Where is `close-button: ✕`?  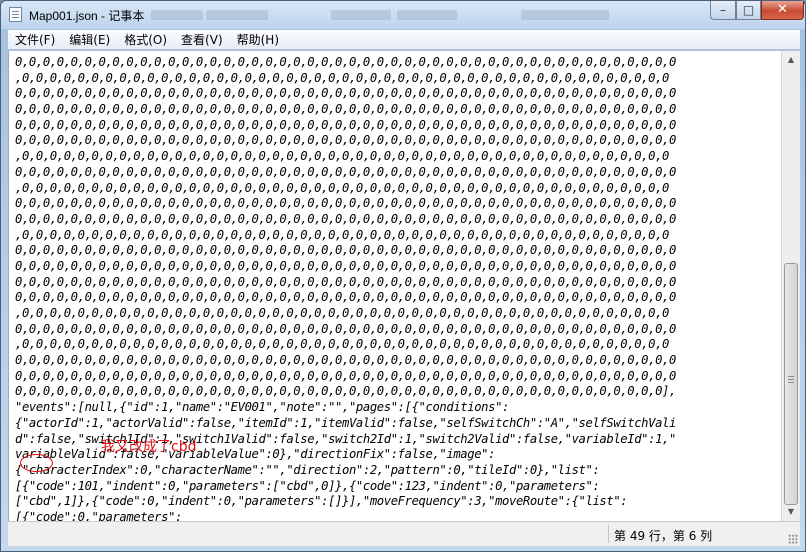 close-button: ✕ is located at coordinates (782, 10).